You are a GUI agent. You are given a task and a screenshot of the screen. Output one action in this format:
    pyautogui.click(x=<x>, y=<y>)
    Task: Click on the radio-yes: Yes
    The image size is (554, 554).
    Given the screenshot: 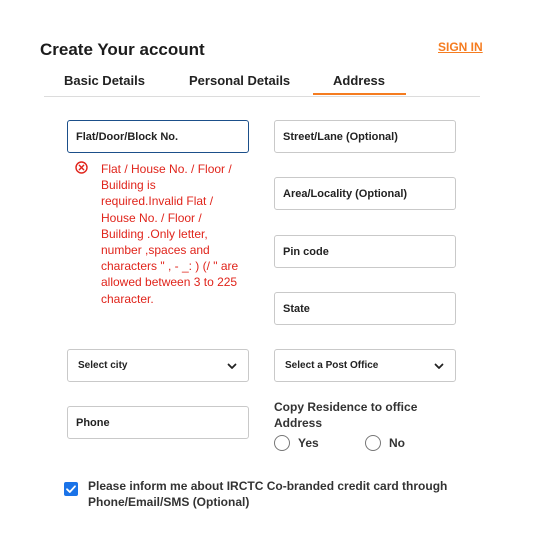 What is the action you would take?
    pyautogui.click(x=296, y=443)
    